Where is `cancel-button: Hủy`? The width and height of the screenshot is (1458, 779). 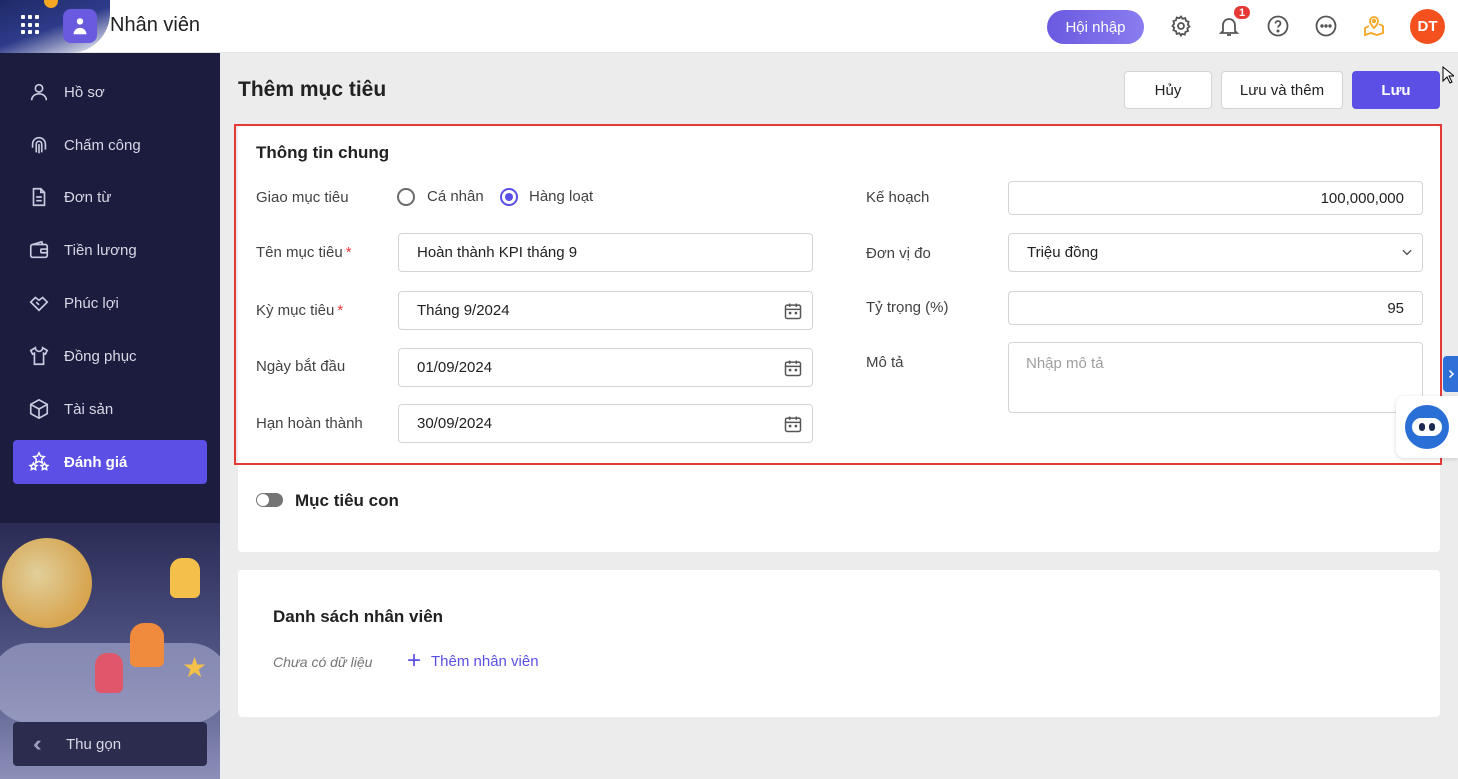 cancel-button: Hủy is located at coordinates (1168, 90).